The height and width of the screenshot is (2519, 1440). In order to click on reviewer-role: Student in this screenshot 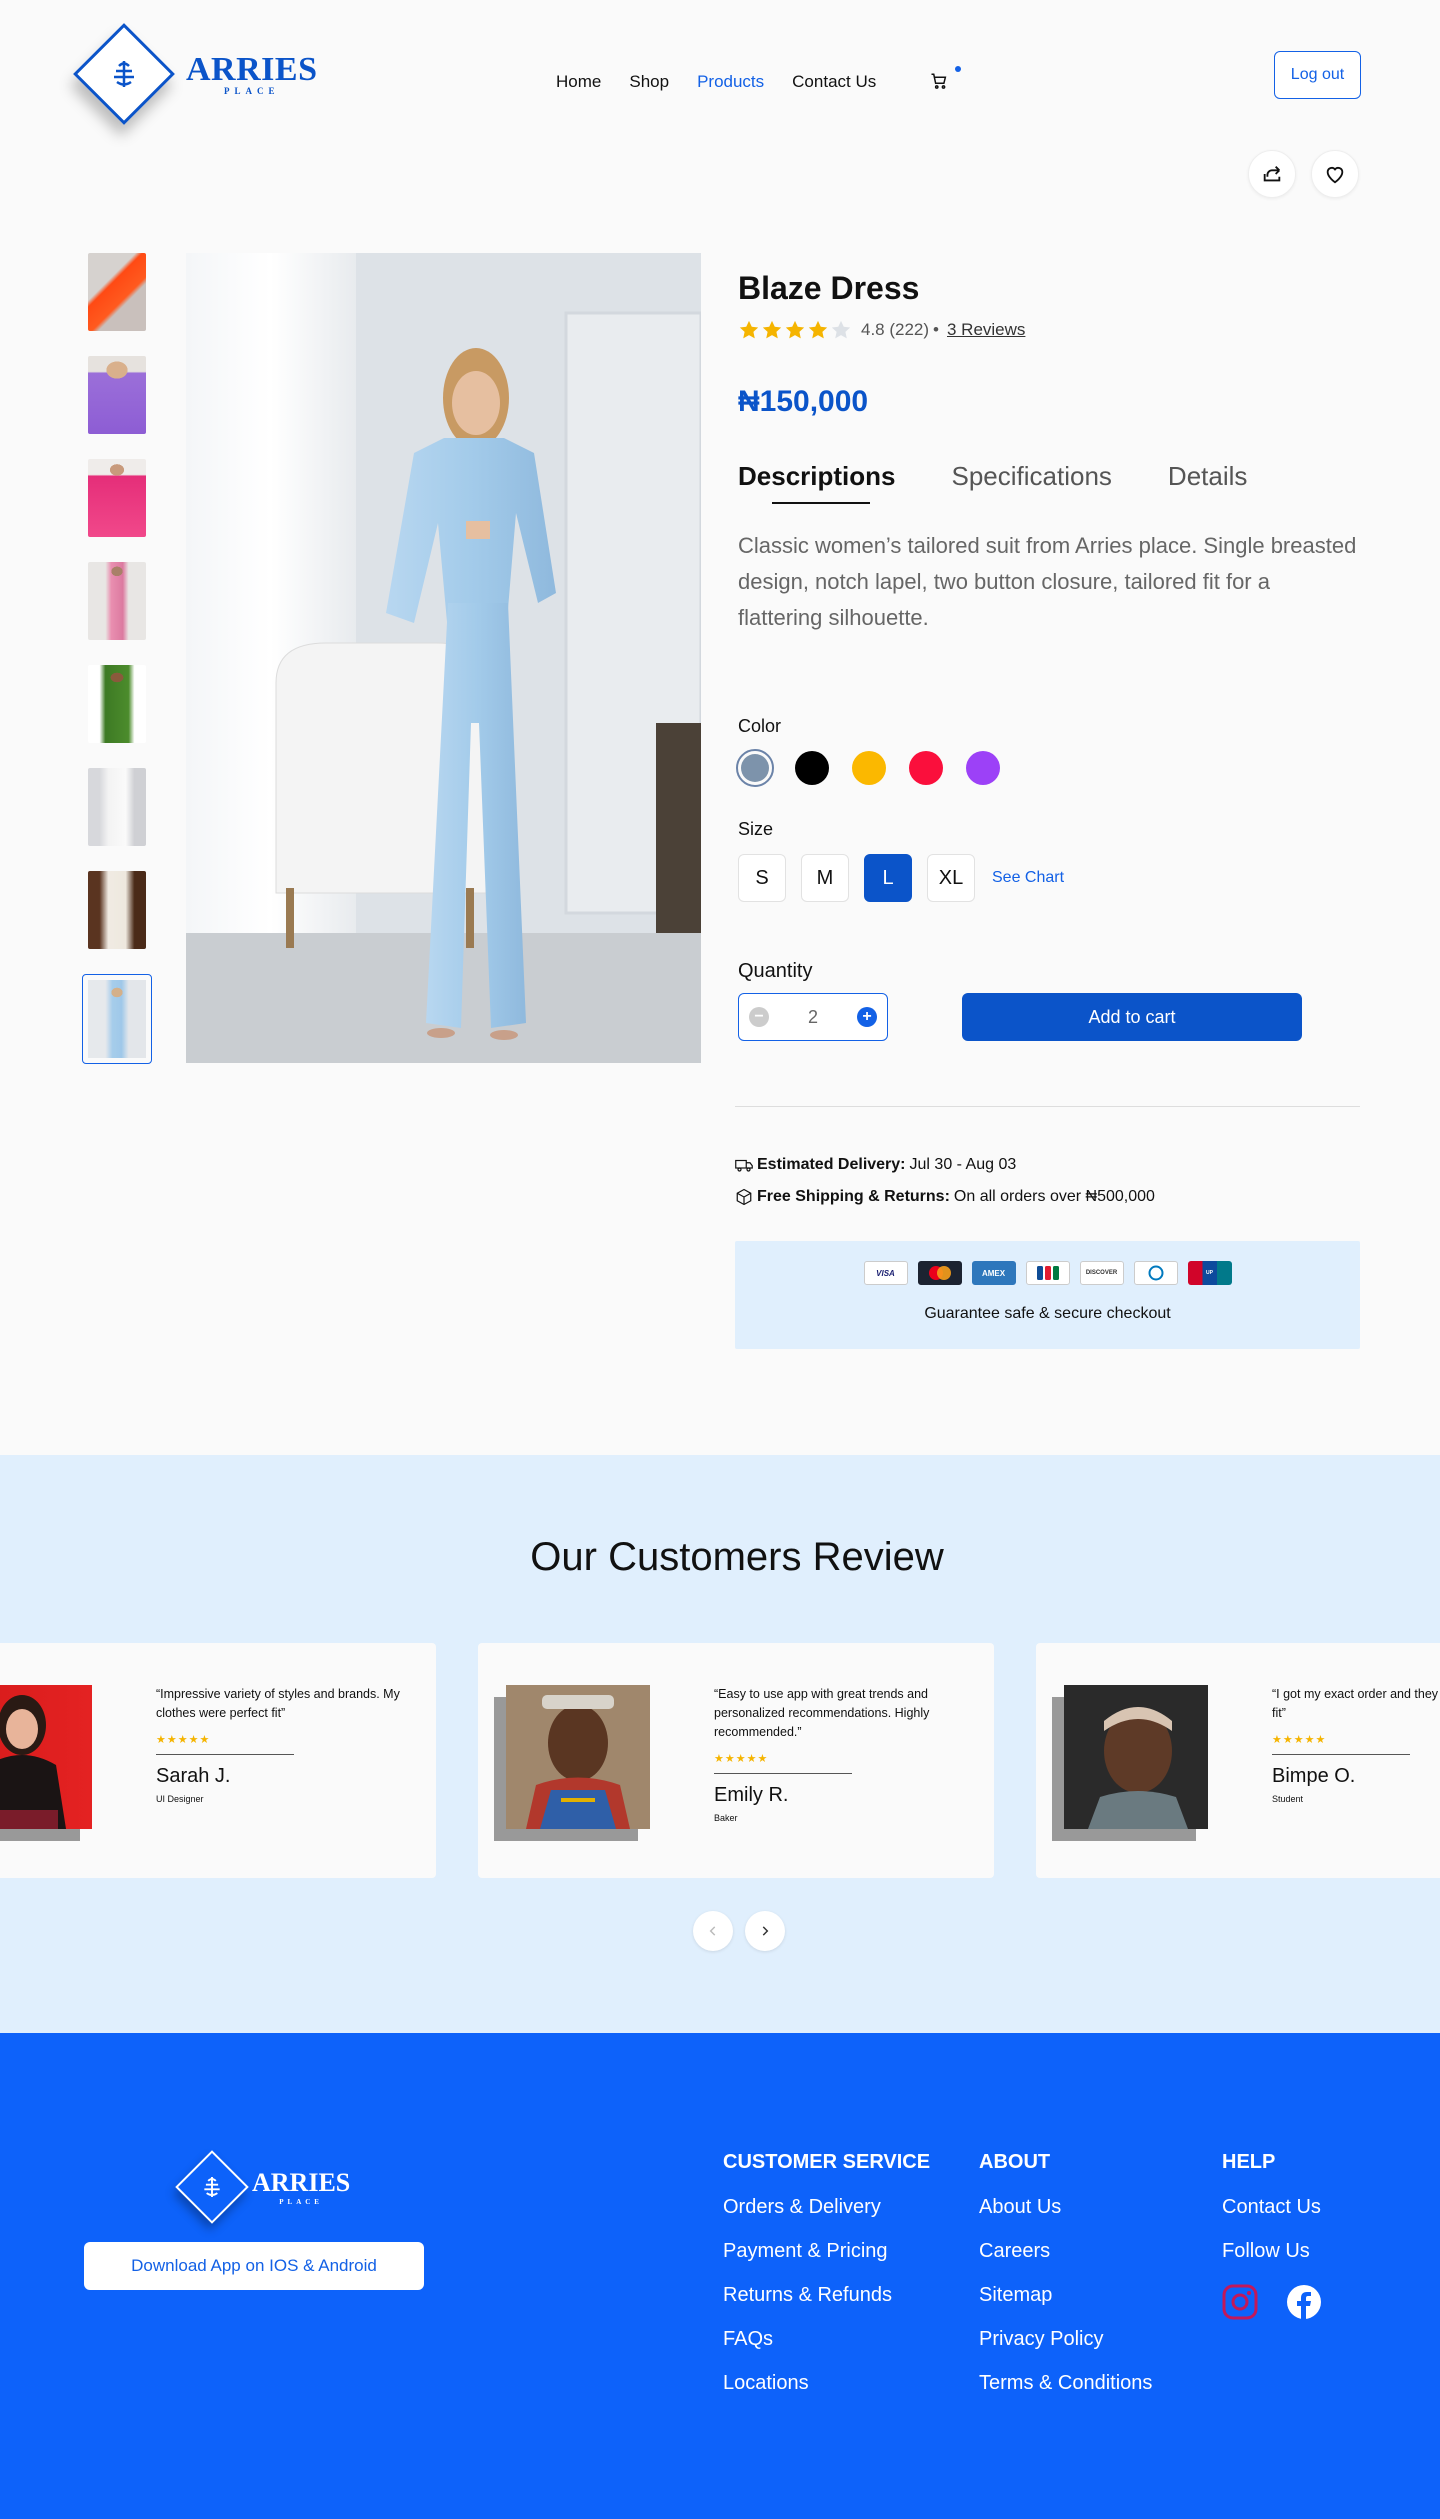, I will do `click(1288, 1799)`.